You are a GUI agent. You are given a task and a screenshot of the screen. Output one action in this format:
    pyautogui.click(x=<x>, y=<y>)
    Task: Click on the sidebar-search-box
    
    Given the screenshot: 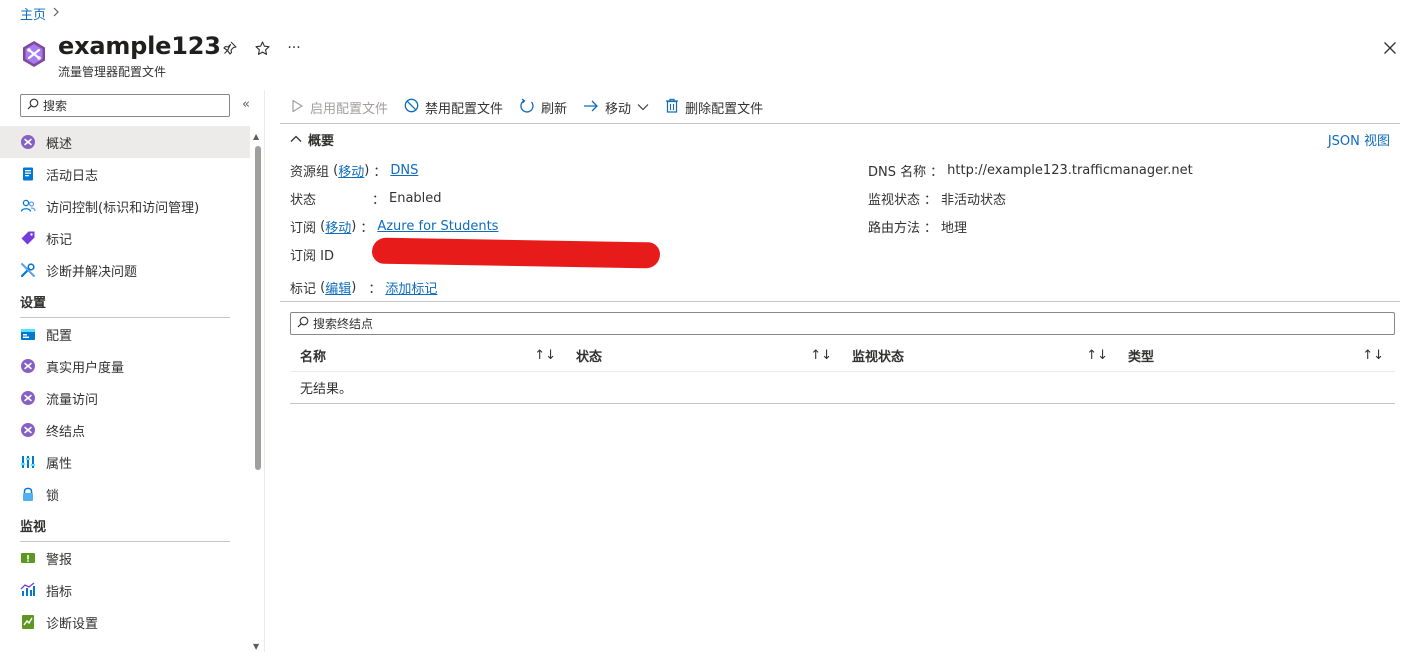 What is the action you would take?
    pyautogui.click(x=125, y=105)
    